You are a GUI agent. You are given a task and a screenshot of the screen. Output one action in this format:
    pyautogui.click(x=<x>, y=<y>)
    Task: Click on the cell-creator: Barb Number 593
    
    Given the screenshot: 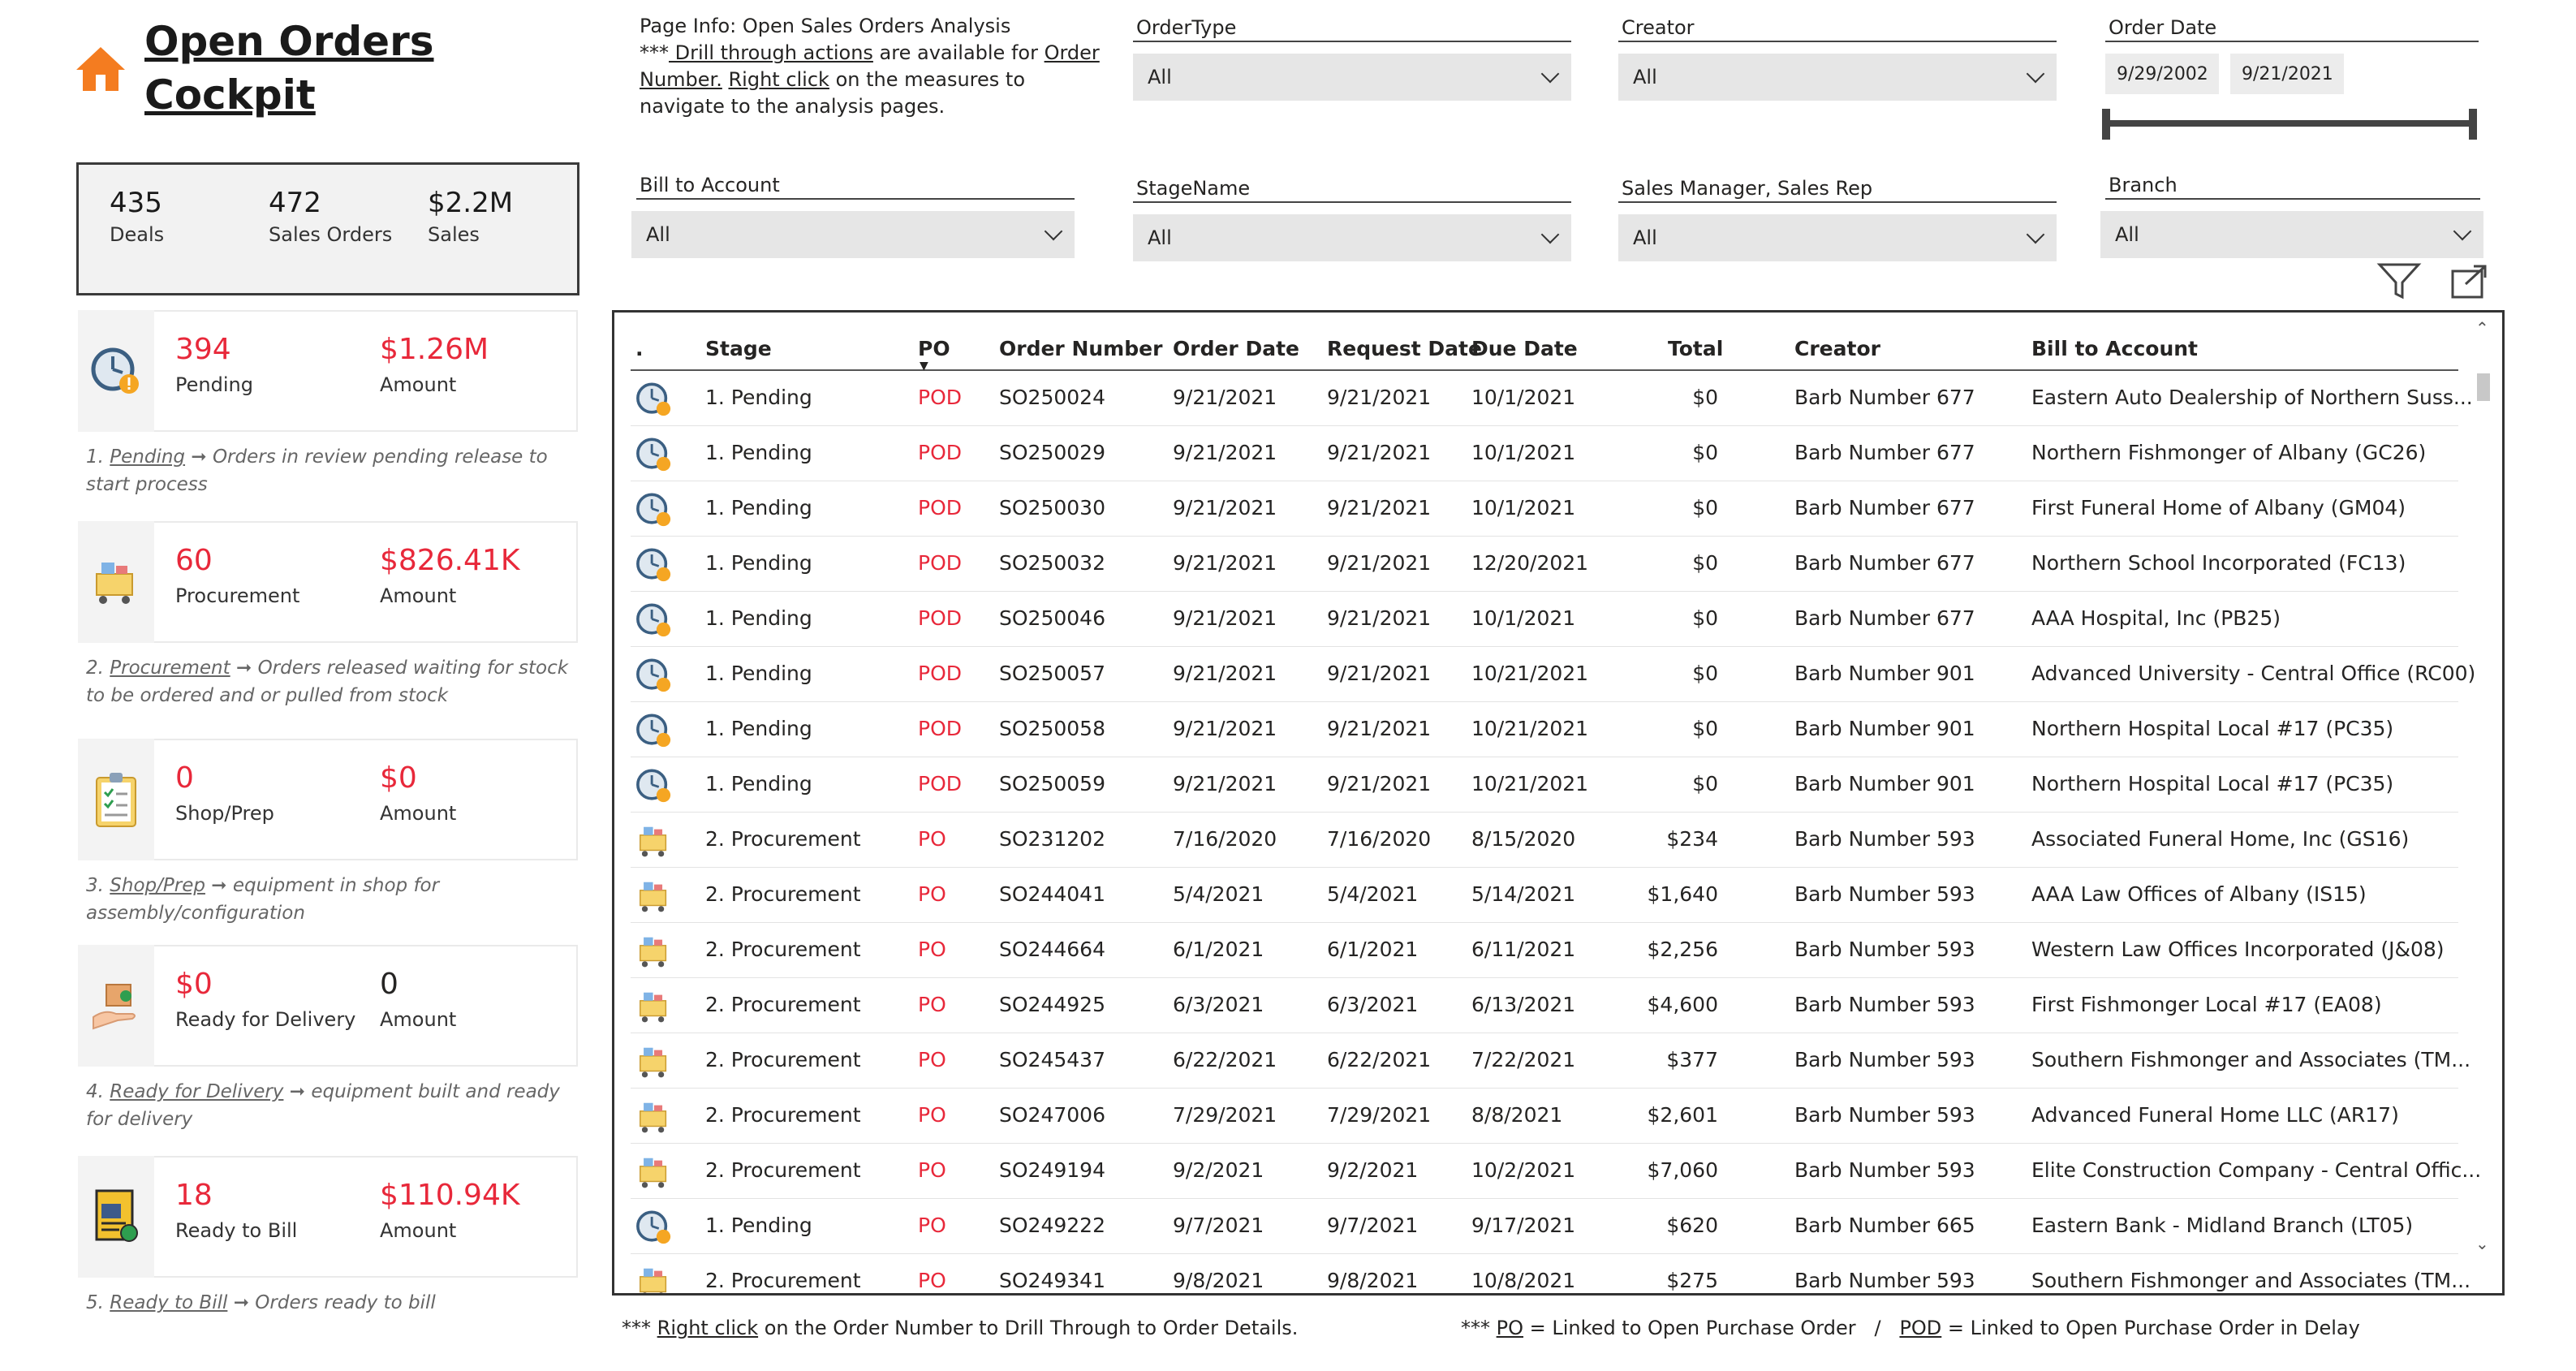 What is the action you would take?
    pyautogui.click(x=1884, y=894)
    